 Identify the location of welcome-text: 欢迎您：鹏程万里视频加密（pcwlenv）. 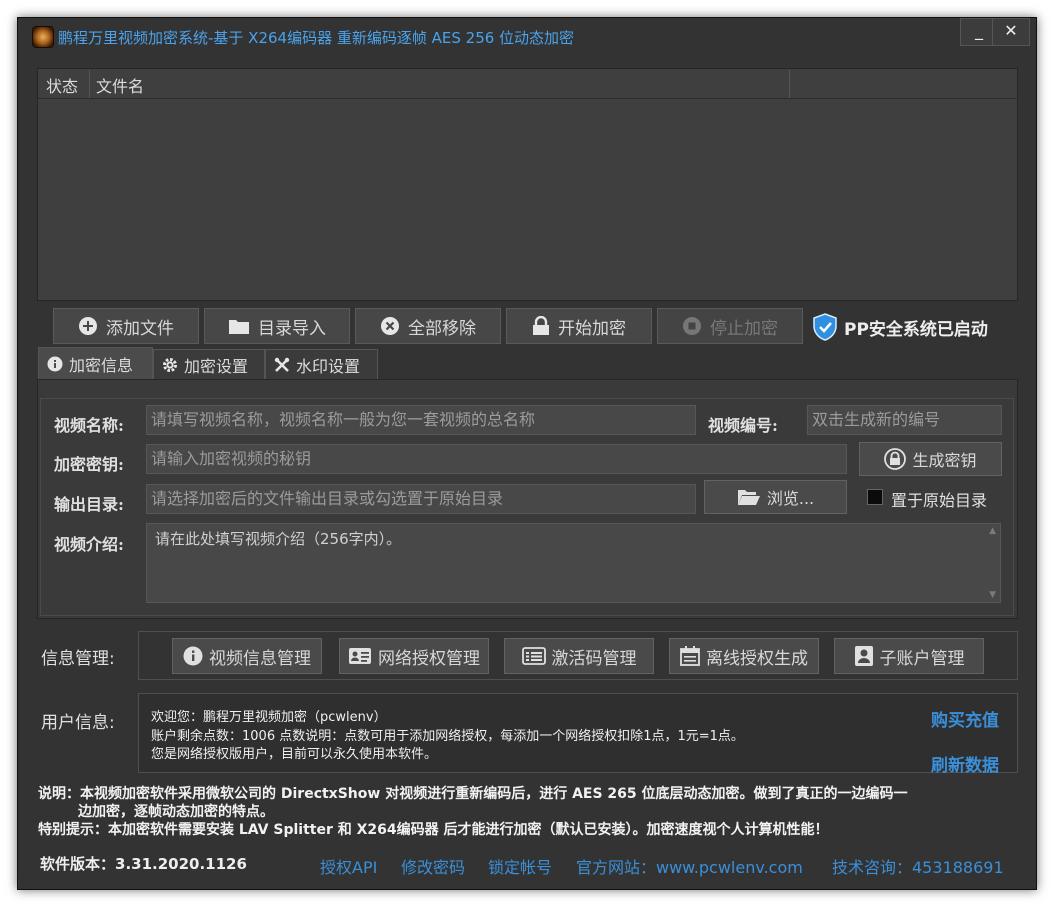
(269, 717).